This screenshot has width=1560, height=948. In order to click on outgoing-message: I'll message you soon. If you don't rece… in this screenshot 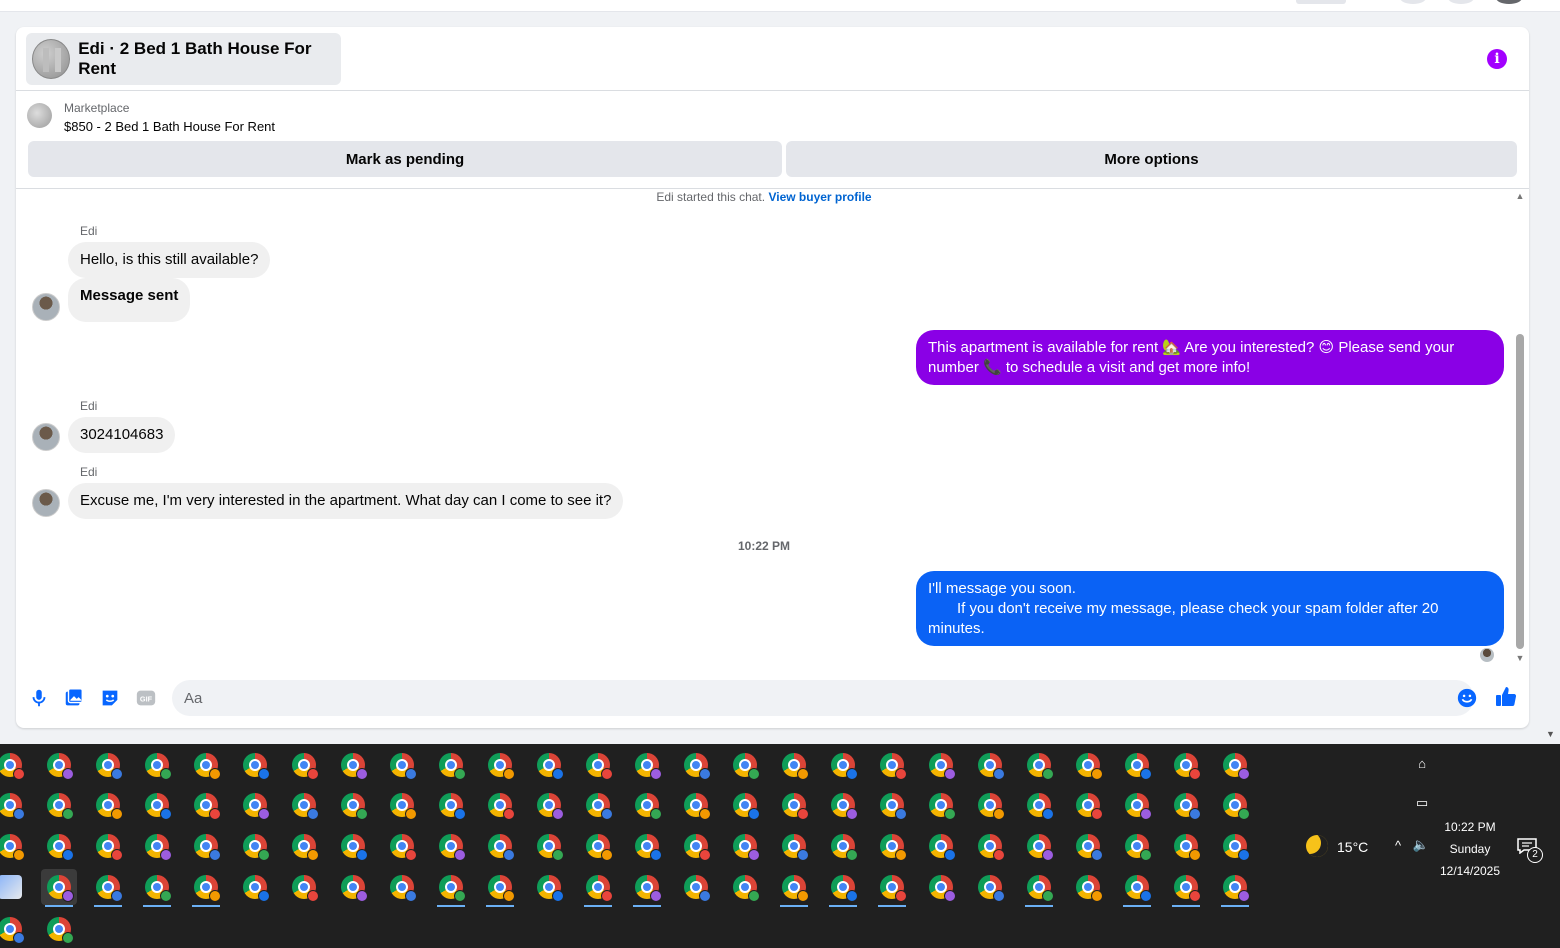, I will do `click(1210, 608)`.